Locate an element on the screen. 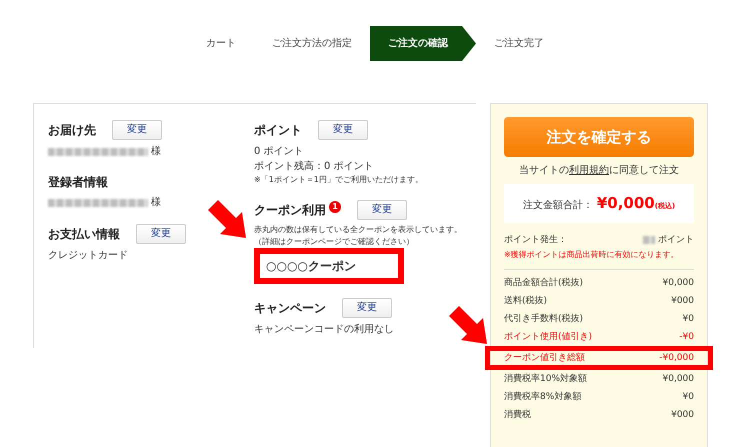  row-value: -¥0,000 is located at coordinates (676, 358).